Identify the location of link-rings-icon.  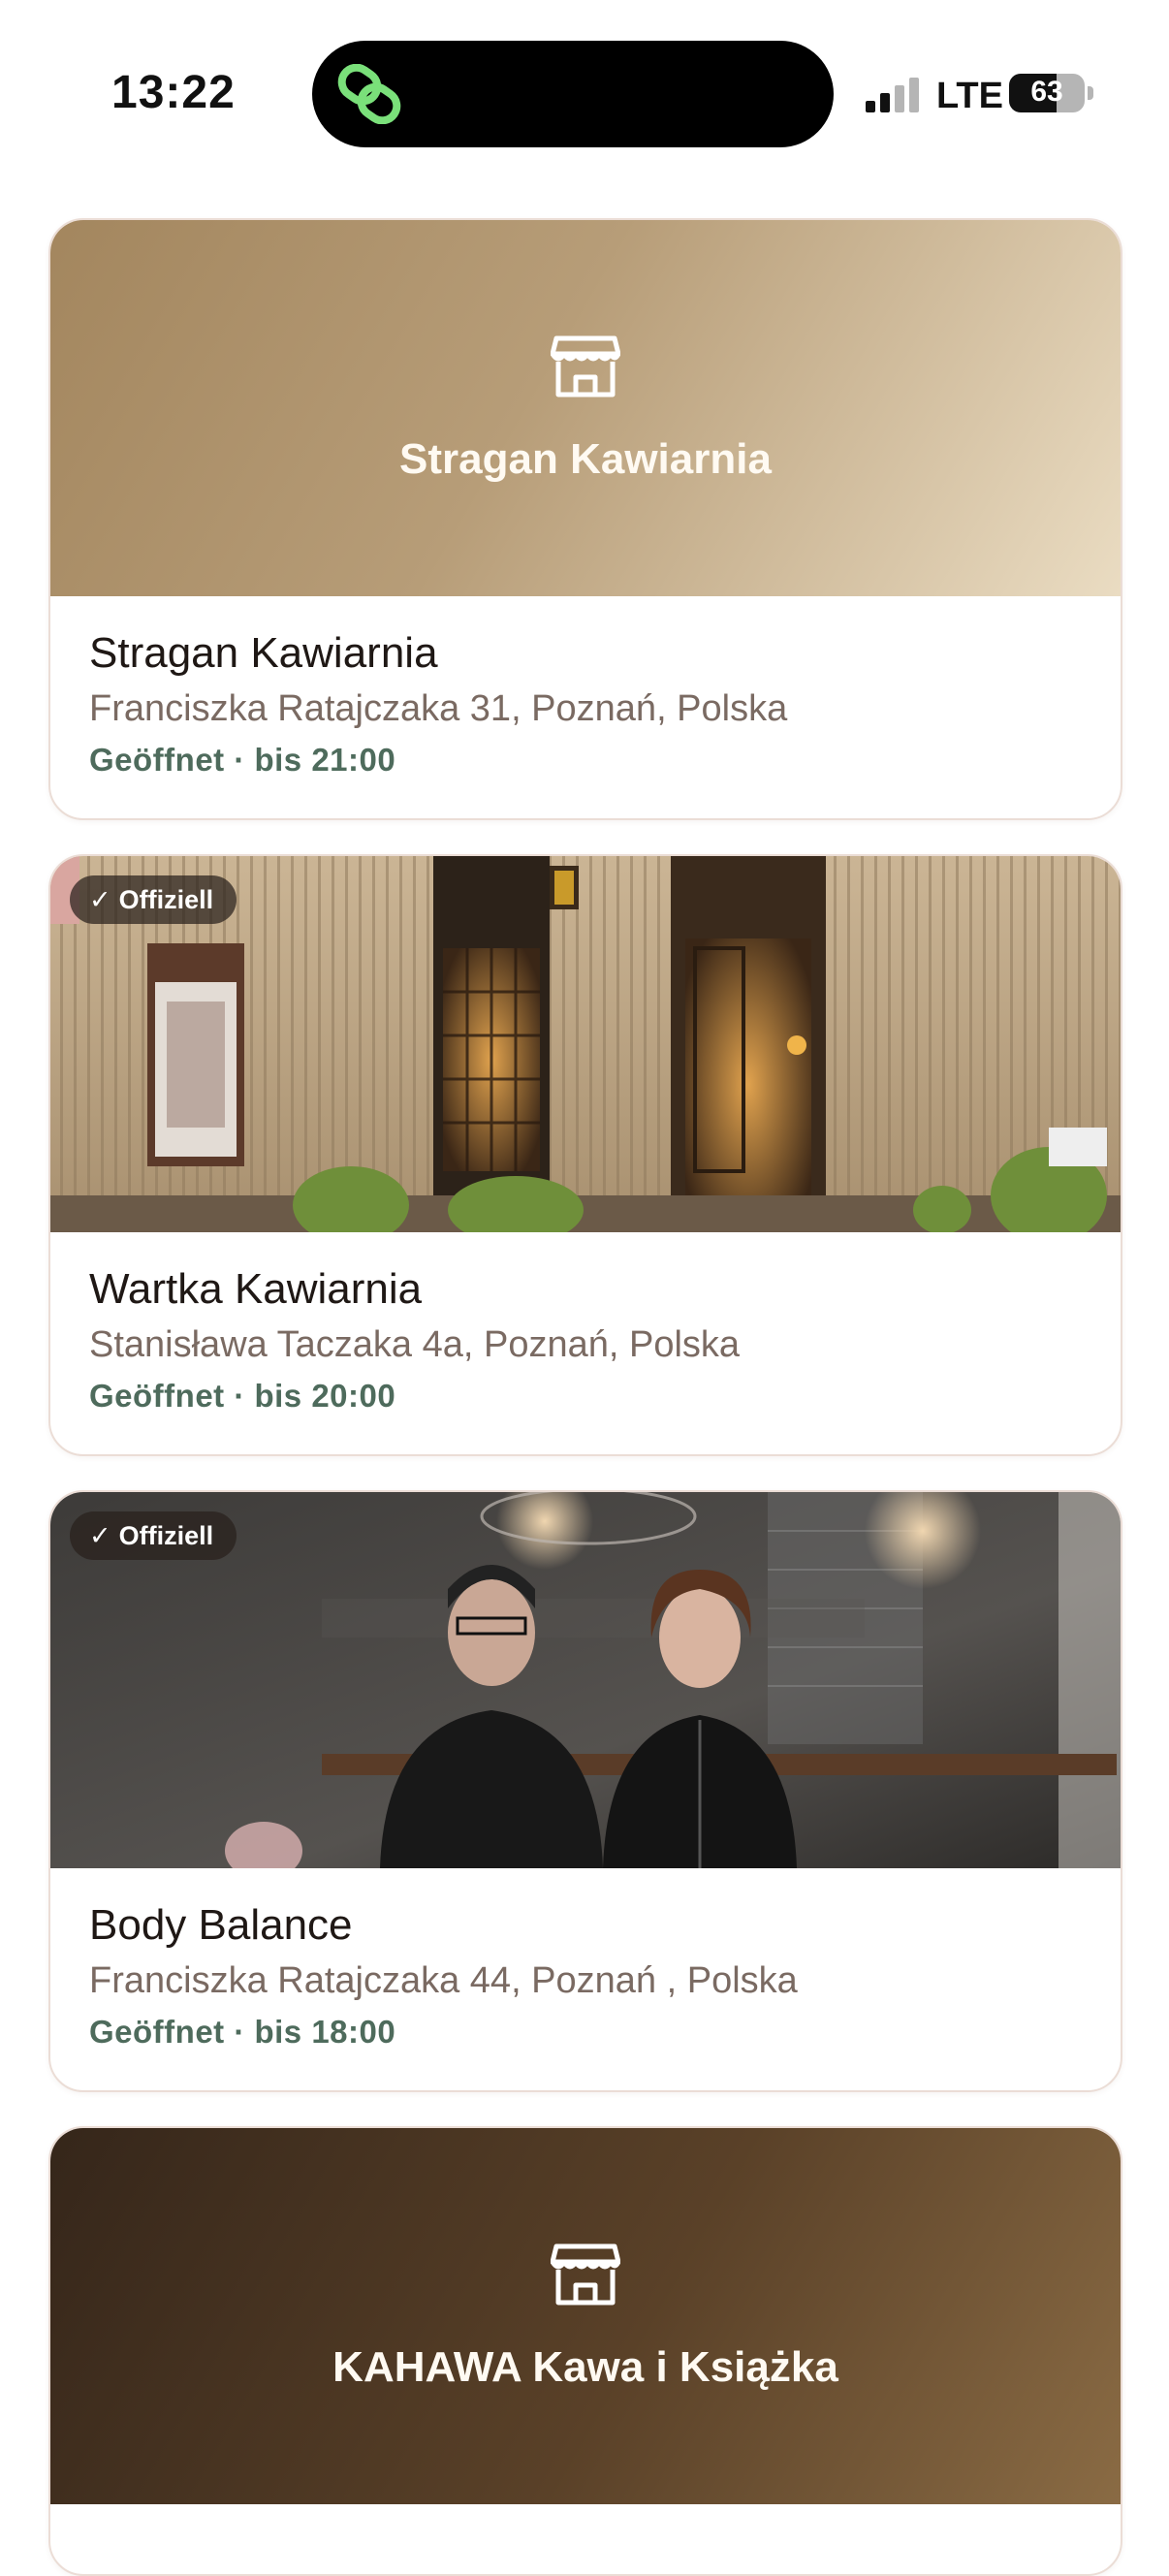
(369, 94).